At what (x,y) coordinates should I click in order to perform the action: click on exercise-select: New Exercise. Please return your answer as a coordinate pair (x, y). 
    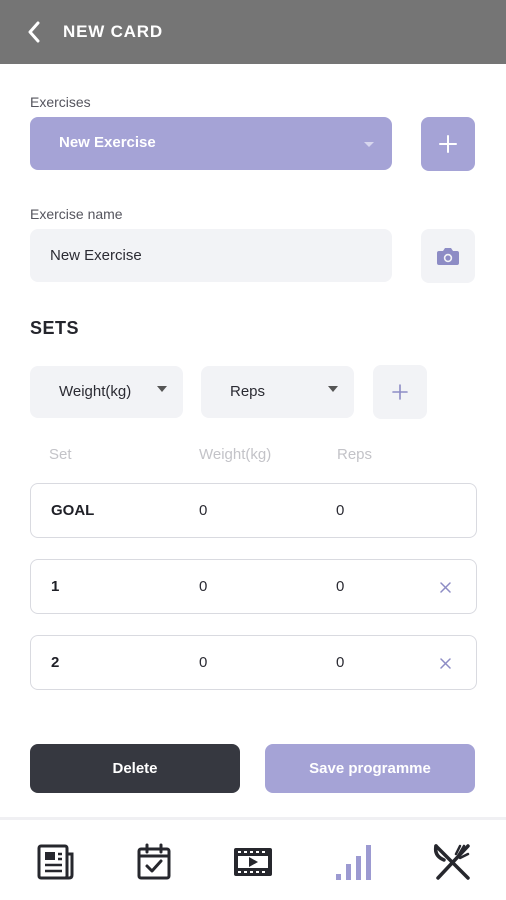
    Looking at the image, I should click on (211, 143).